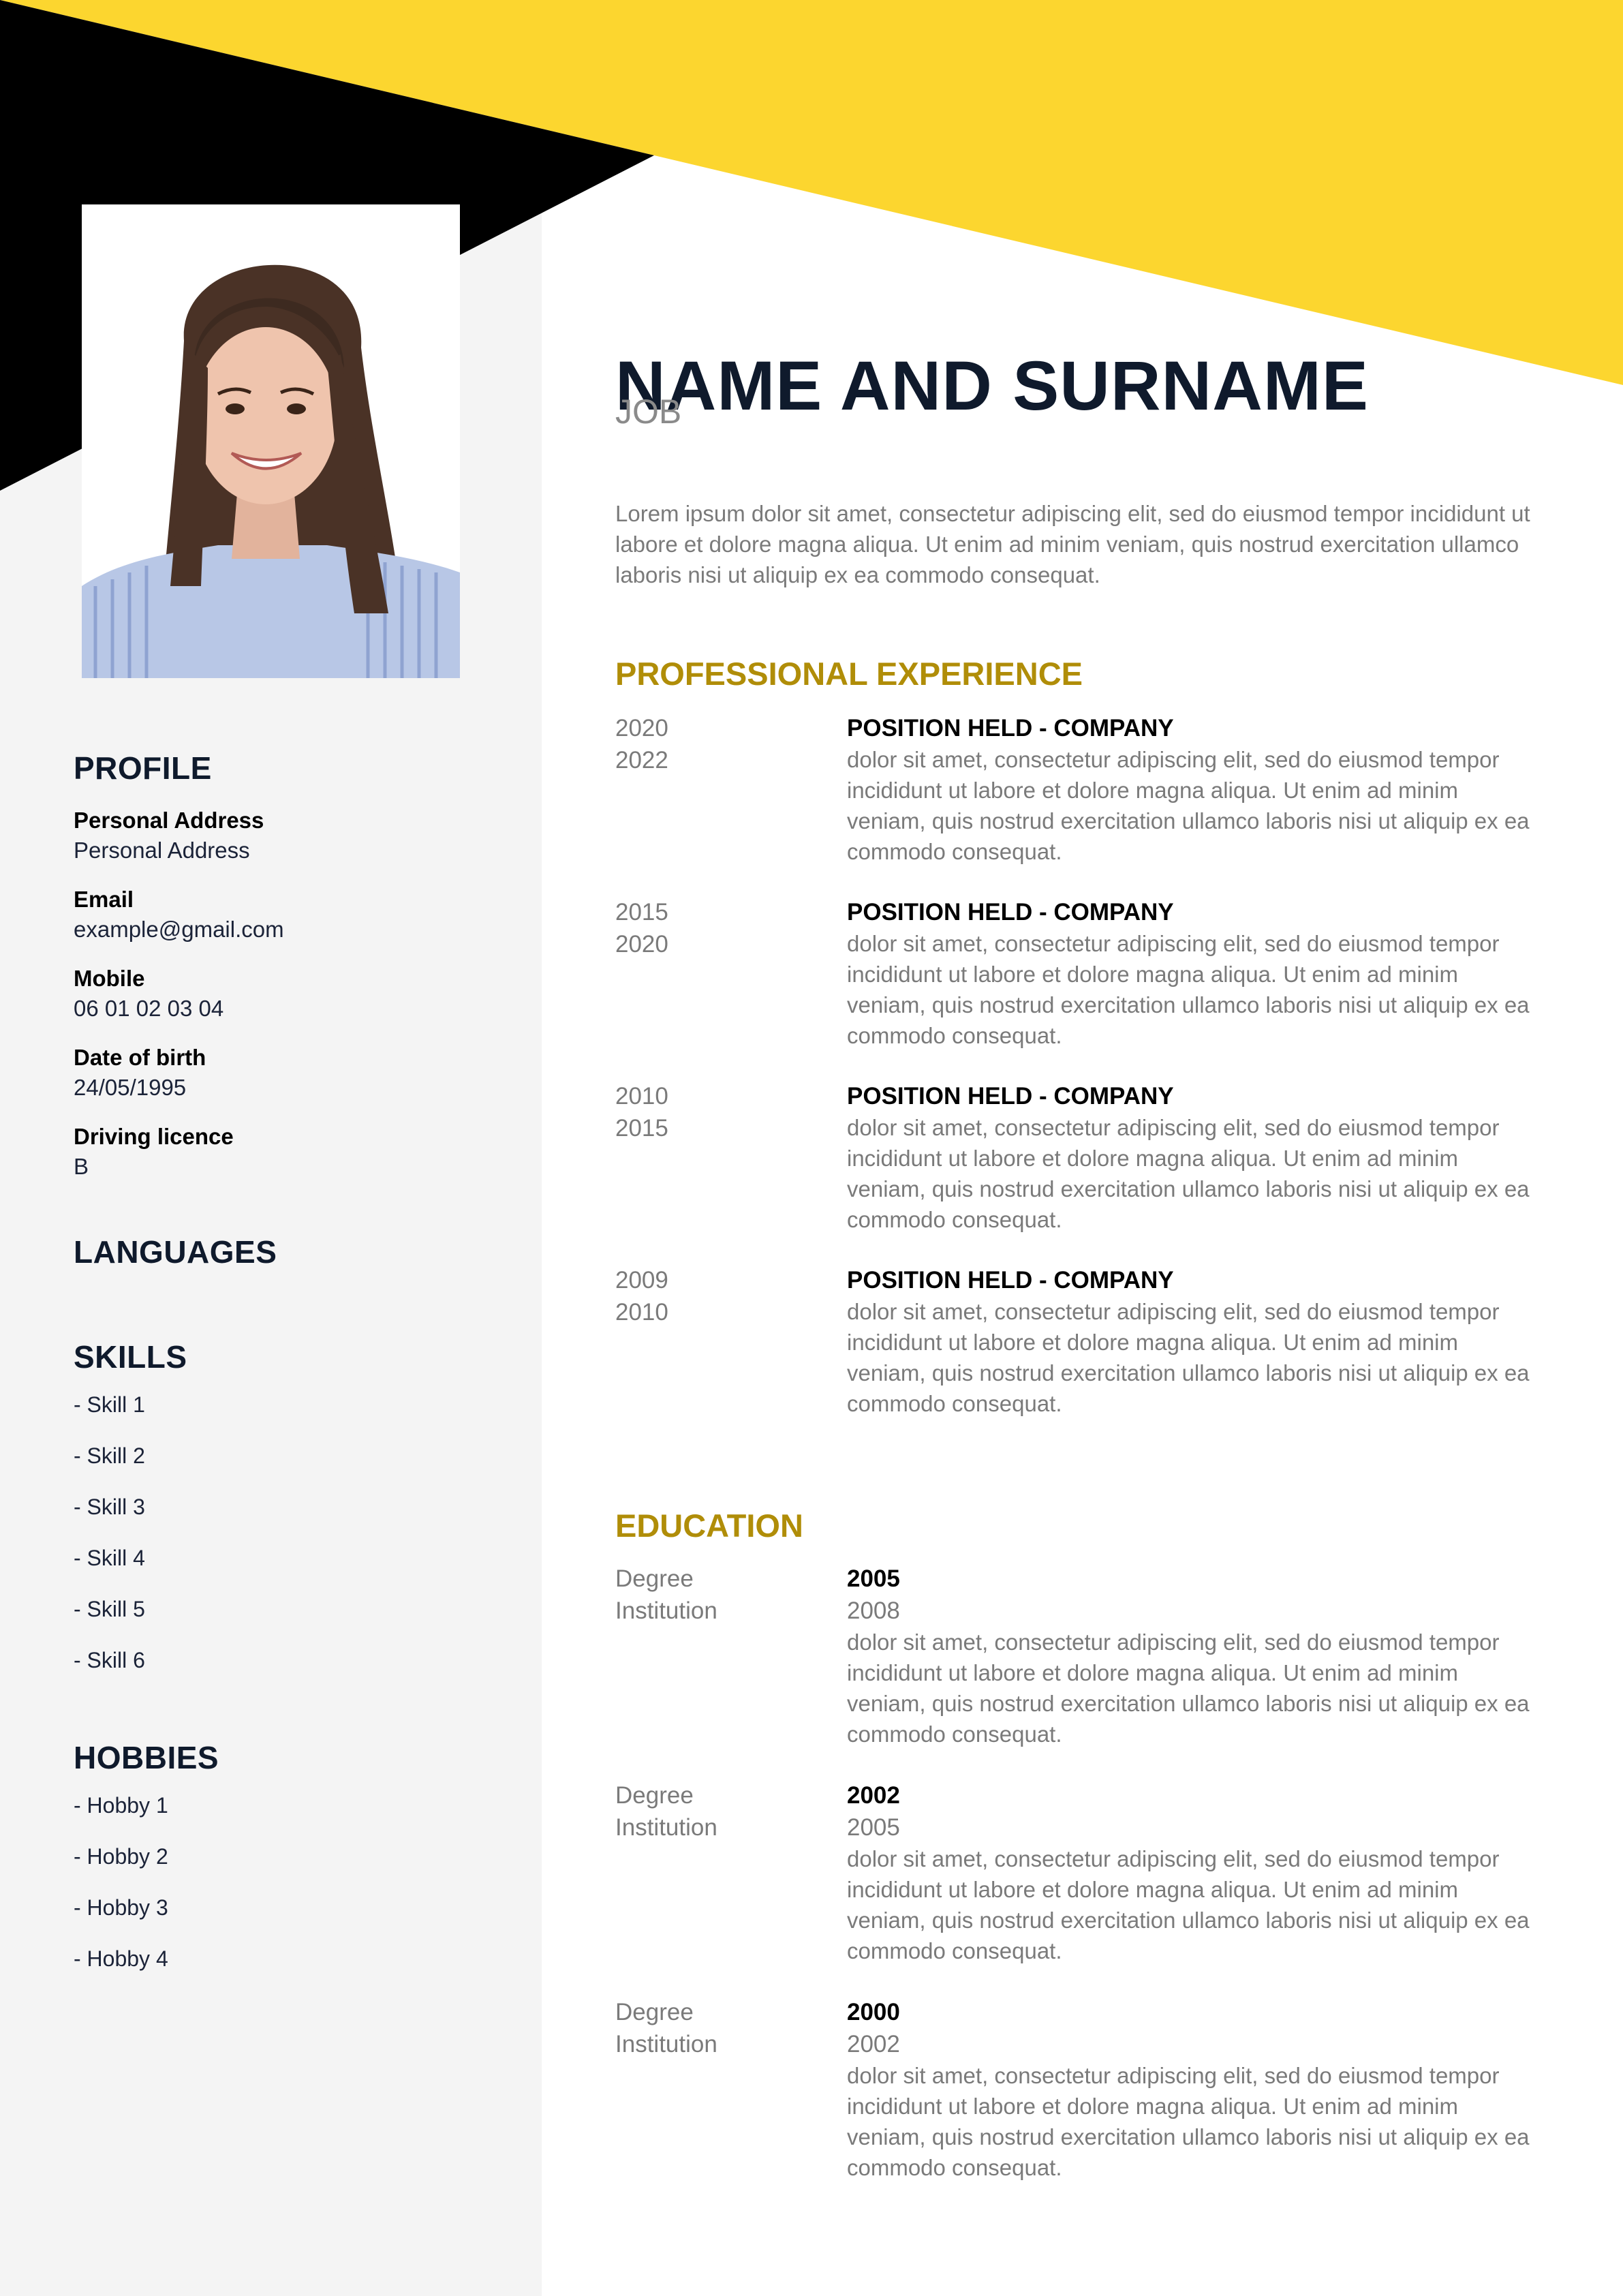  Describe the element at coordinates (121, 1959) in the screenshot. I see `hobby-item: - Hobby 4` at that location.